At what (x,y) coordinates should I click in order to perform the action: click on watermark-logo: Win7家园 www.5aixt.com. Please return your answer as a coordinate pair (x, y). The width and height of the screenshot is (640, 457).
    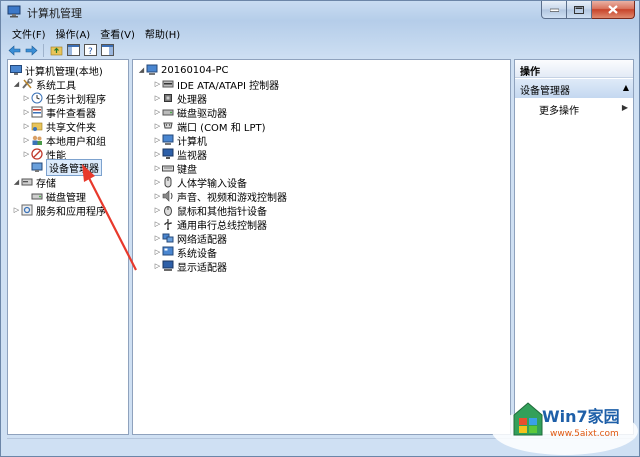
    Looking at the image, I should click on (565, 426).